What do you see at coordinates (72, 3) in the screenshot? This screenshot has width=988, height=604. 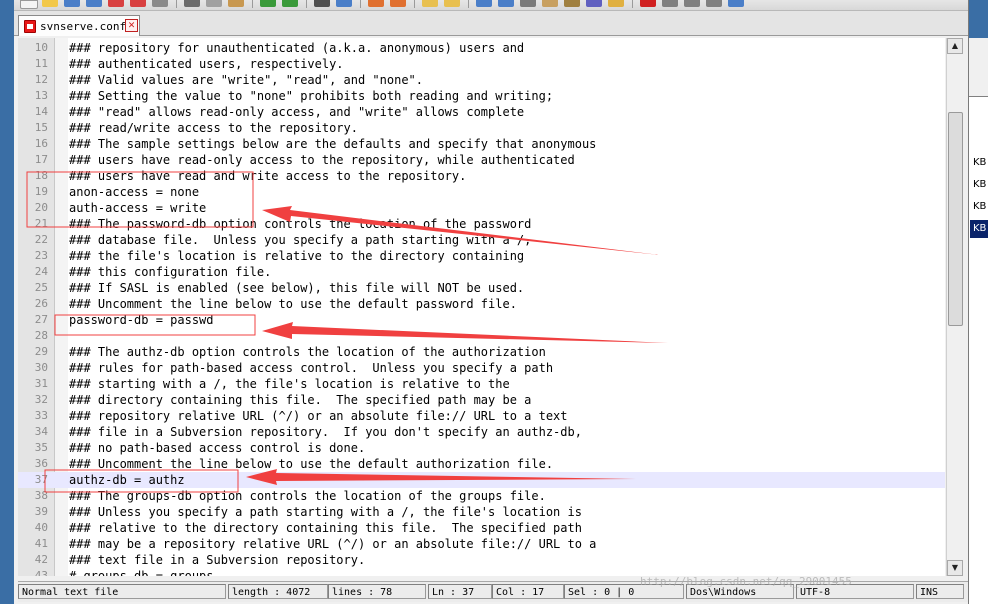 I see `save-icon` at bounding box center [72, 3].